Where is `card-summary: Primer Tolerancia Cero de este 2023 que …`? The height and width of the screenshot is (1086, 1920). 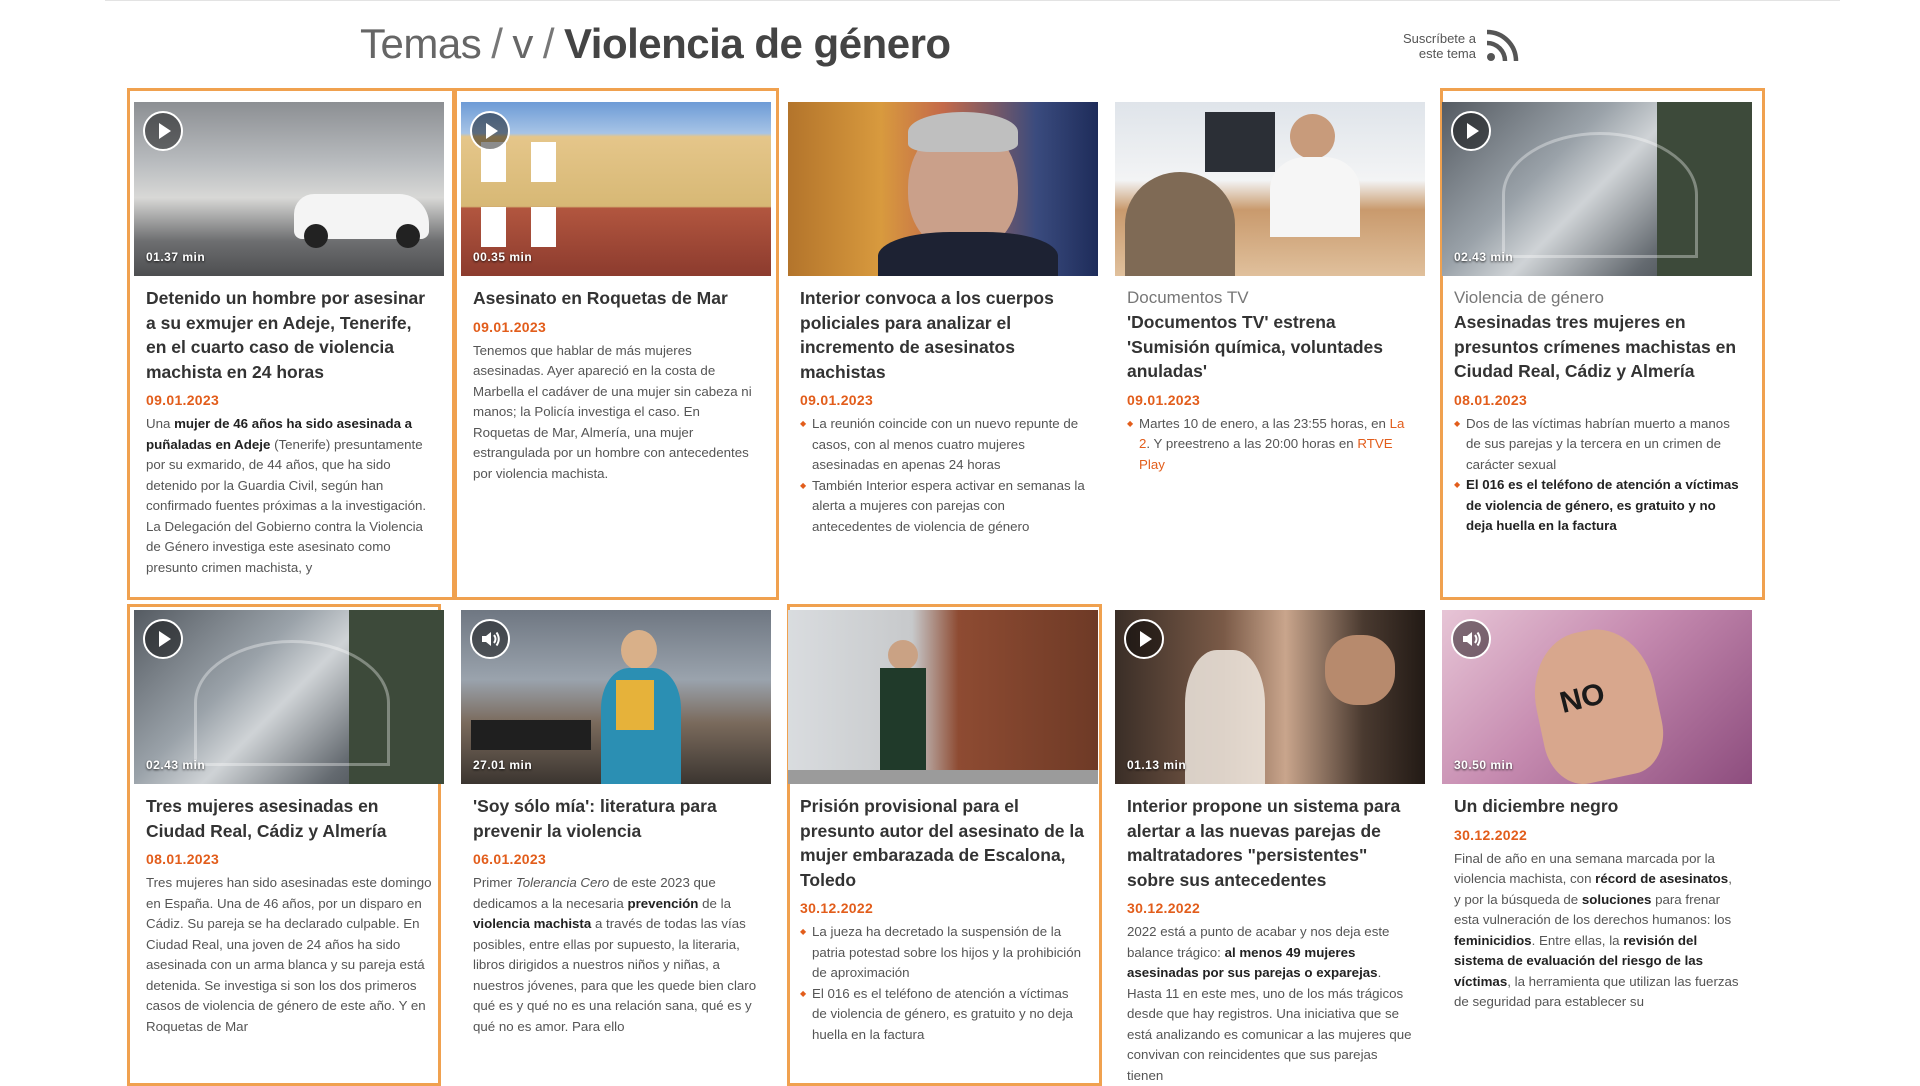 card-summary: Primer Tolerancia Cero de este 2023 que … is located at coordinates (615, 954).